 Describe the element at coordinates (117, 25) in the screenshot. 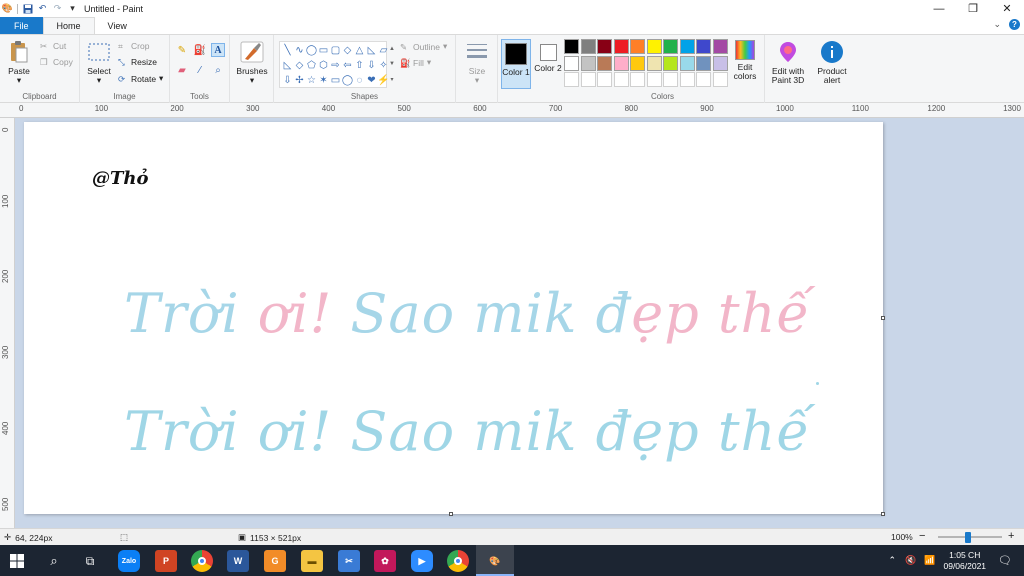

I see `tab-view: View` at that location.